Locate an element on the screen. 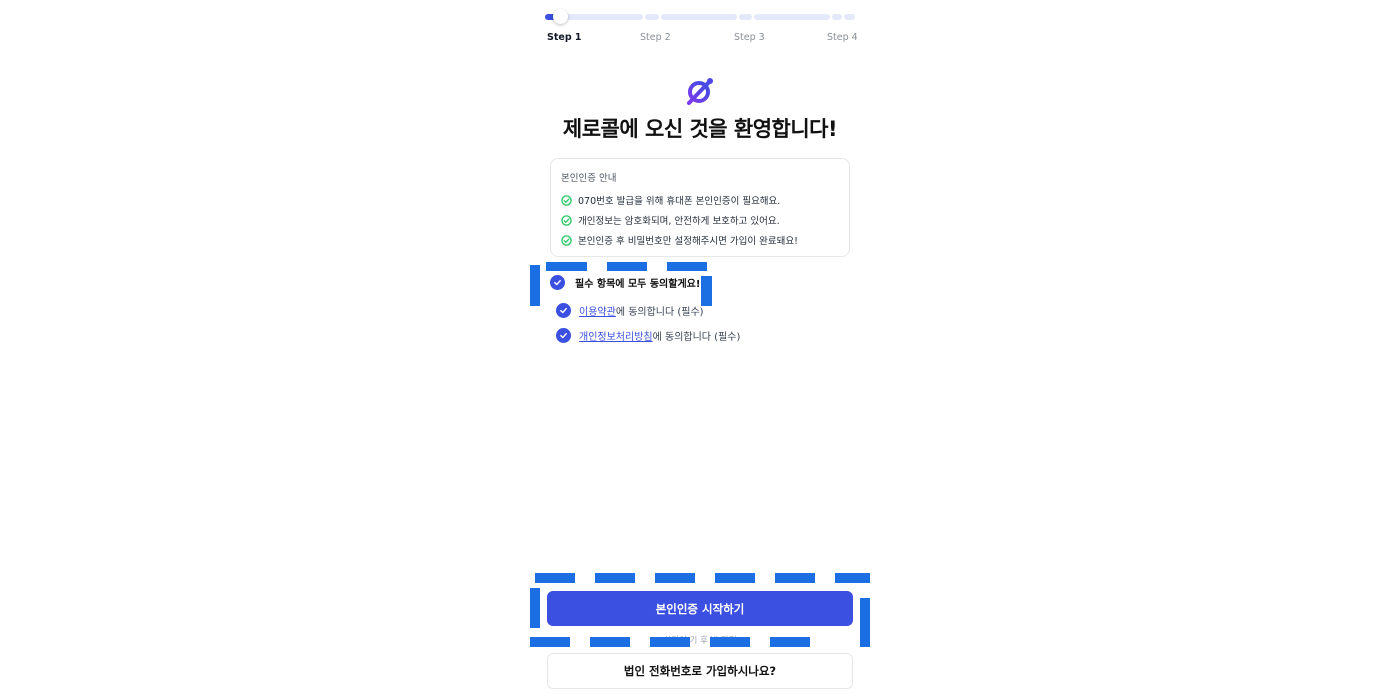 This screenshot has height=700, width=1400. progress-knob is located at coordinates (560, 16).